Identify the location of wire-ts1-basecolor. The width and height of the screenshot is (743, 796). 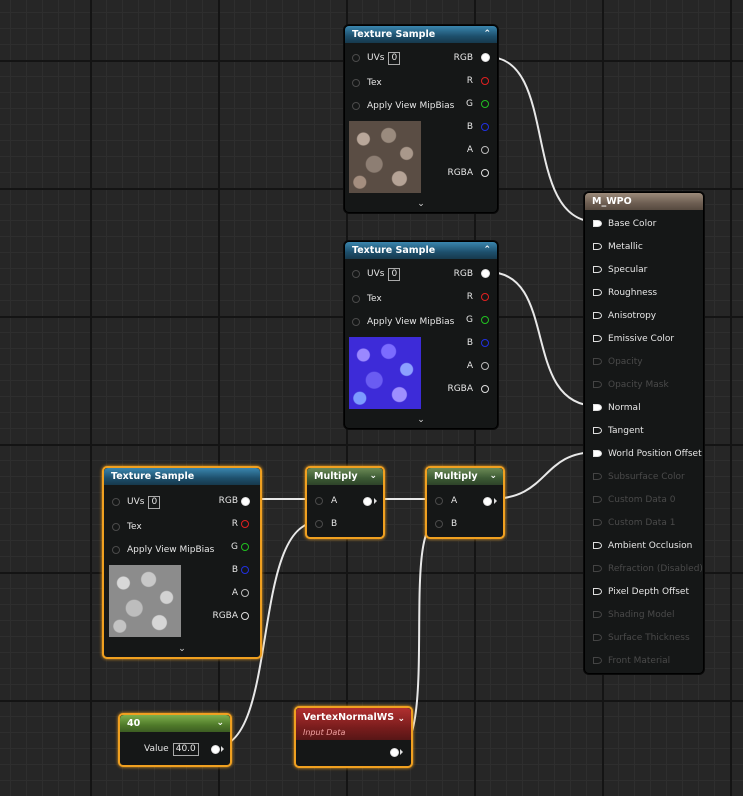
(542, 139).